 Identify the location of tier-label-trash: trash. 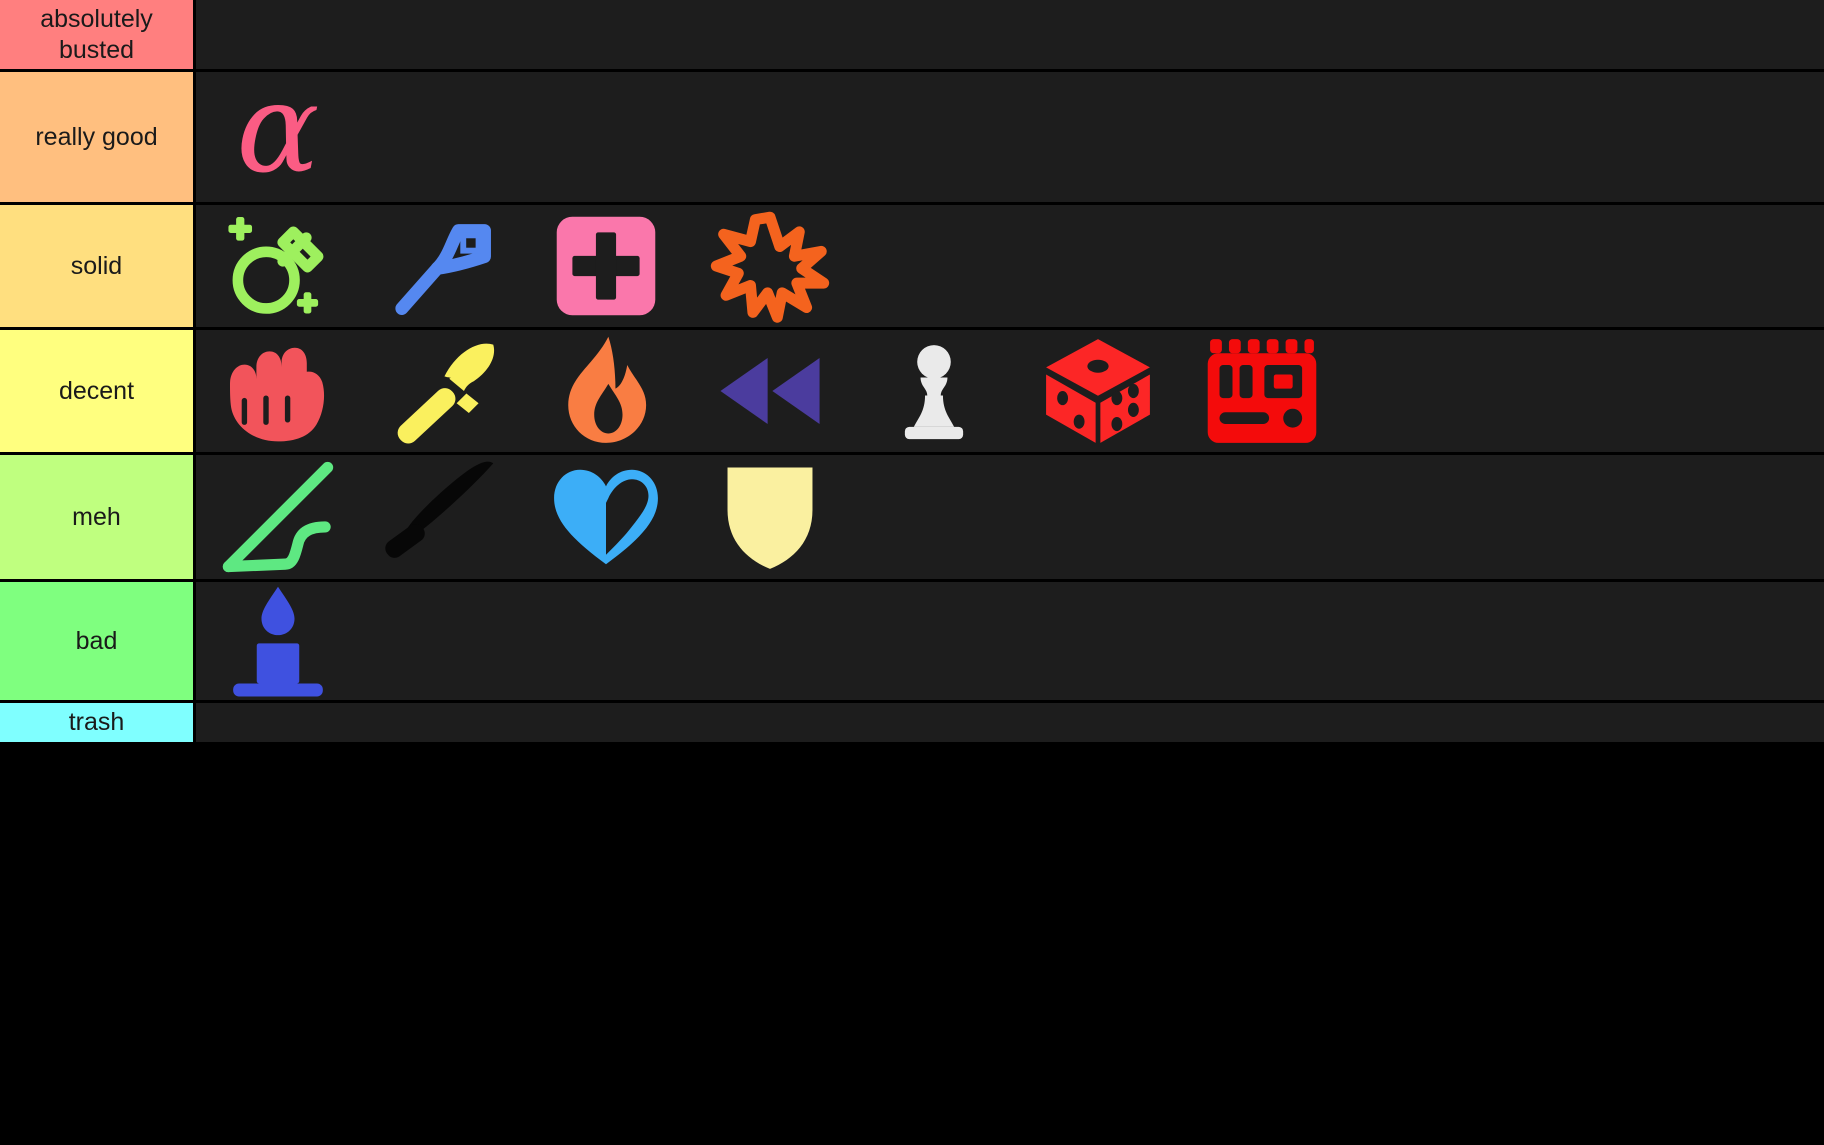
(98, 722).